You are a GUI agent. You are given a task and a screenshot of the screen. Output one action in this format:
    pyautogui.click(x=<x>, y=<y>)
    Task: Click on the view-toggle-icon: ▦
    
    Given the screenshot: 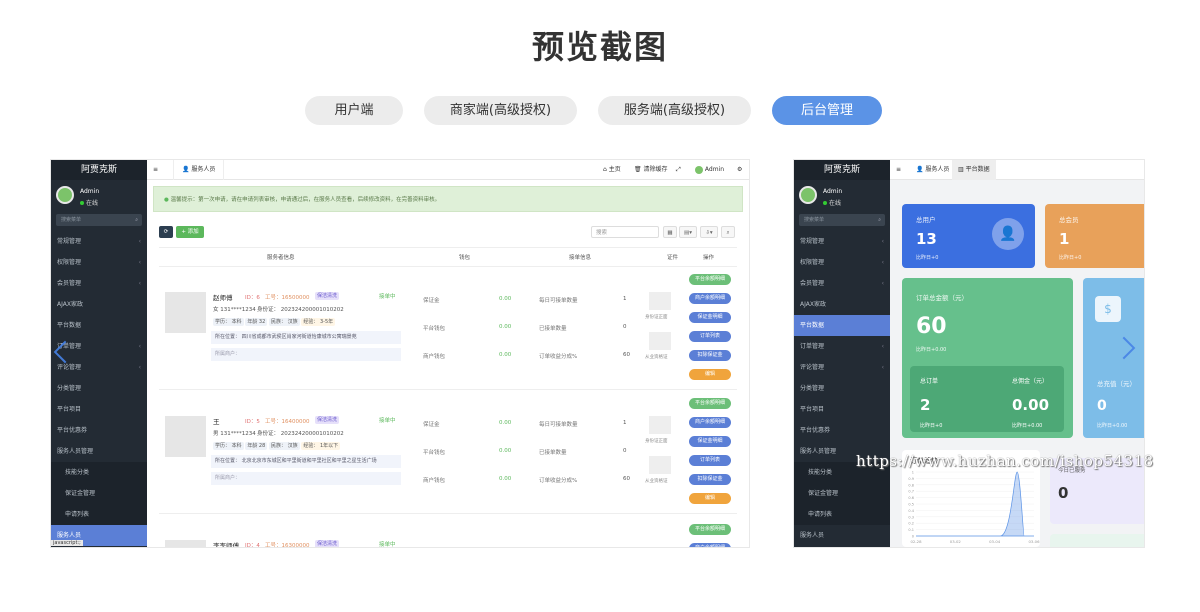 What is the action you would take?
    pyautogui.click(x=670, y=232)
    